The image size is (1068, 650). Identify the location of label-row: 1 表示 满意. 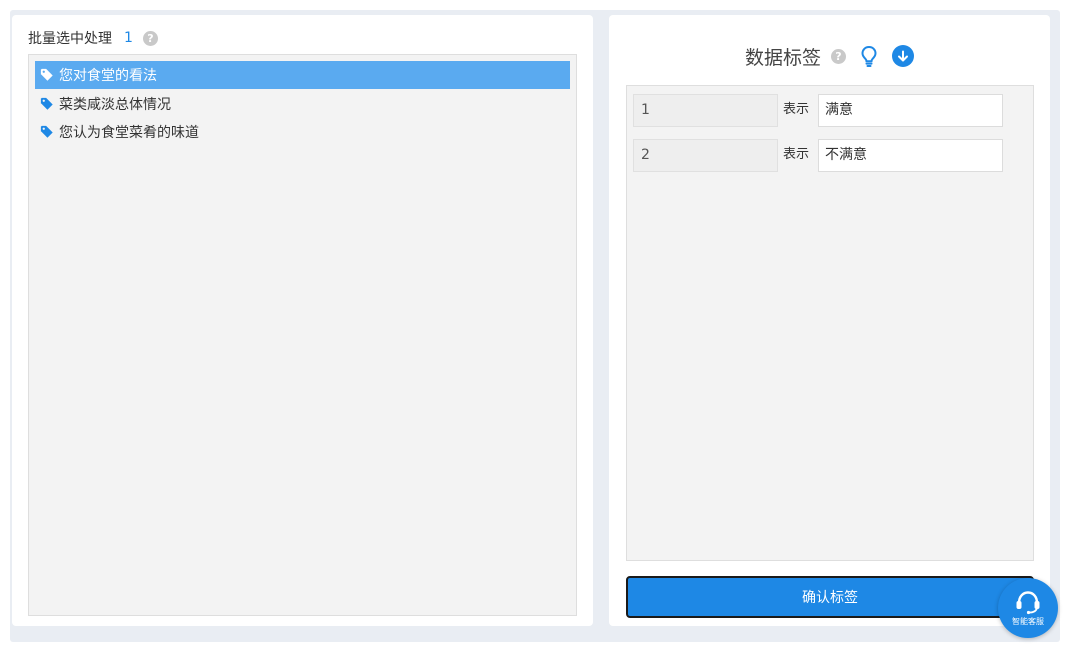
(823, 110).